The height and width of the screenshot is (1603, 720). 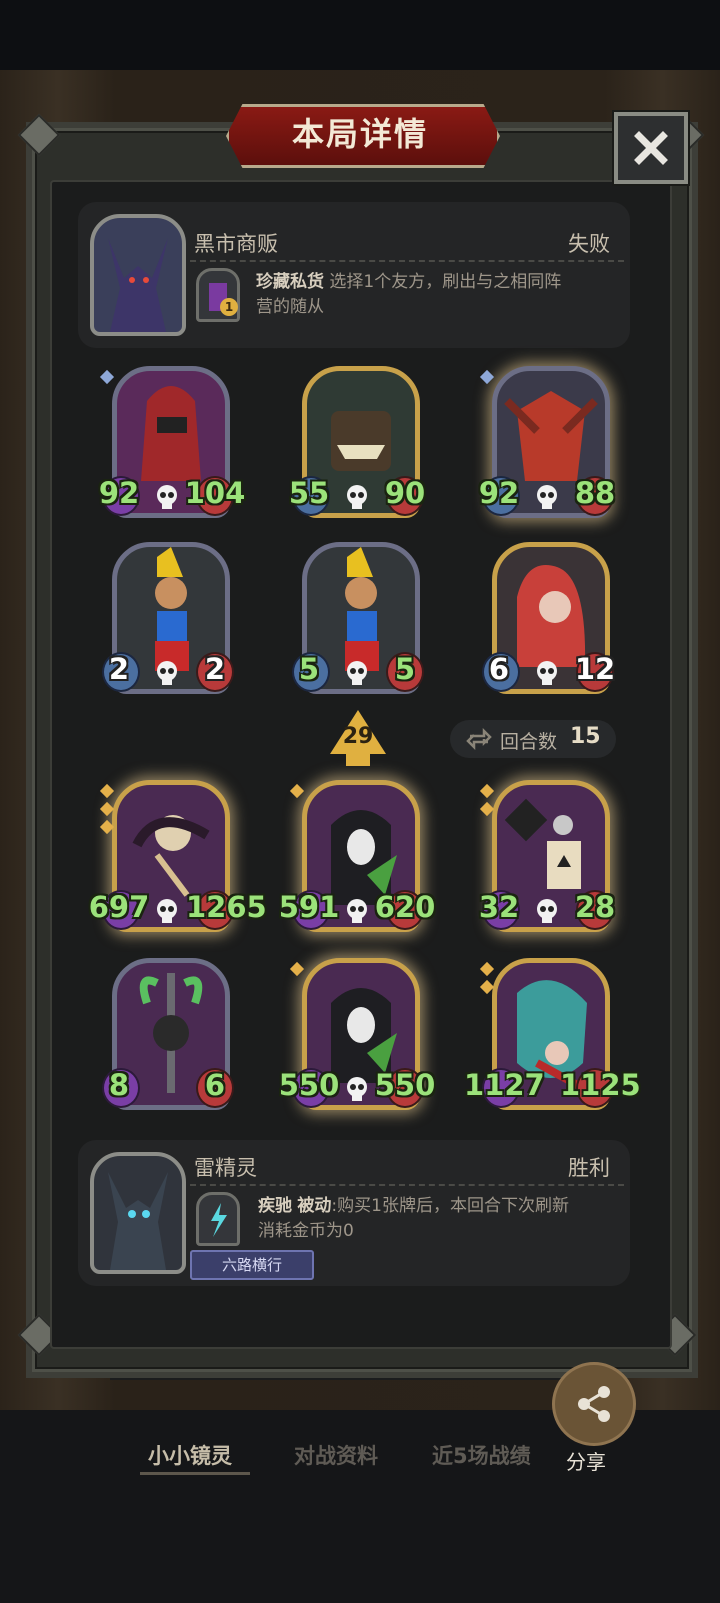 I want to click on player-ability: 疾驰 被动:购买1张牌后，本回合下次刷新 消耗金币为0, so click(x=438, y=1219).